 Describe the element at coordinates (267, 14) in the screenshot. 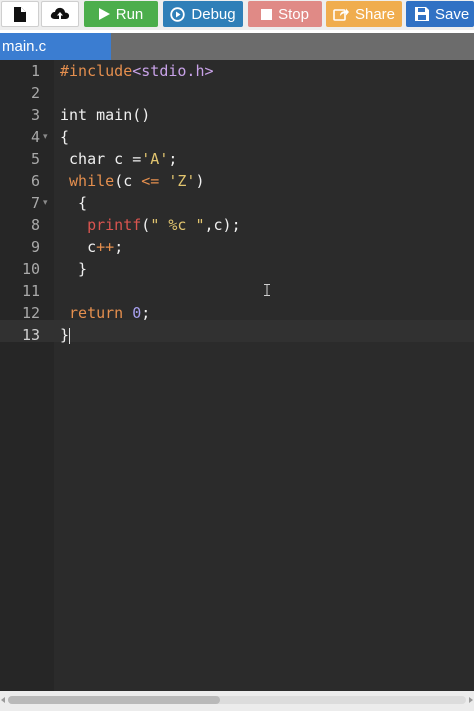

I see `stop-icon` at that location.